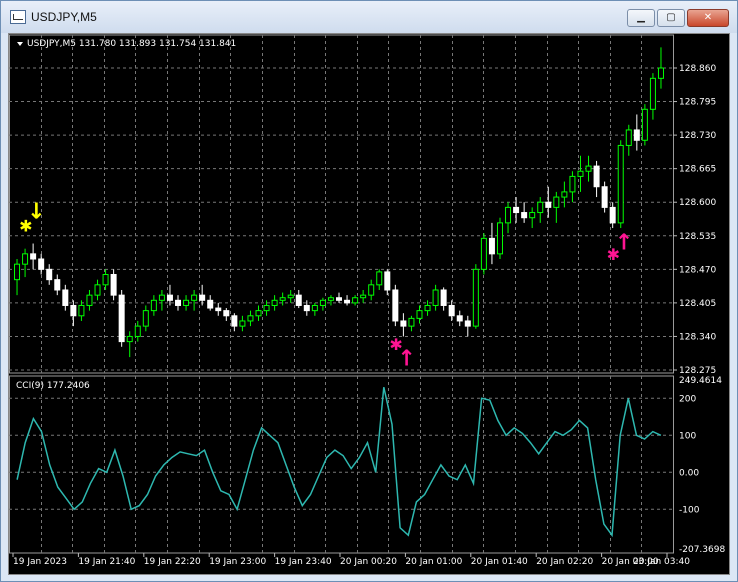 This screenshot has width=738, height=582. Describe the element at coordinates (702, 550) in the screenshot. I see `cci-axis-label: -207.3698` at that location.